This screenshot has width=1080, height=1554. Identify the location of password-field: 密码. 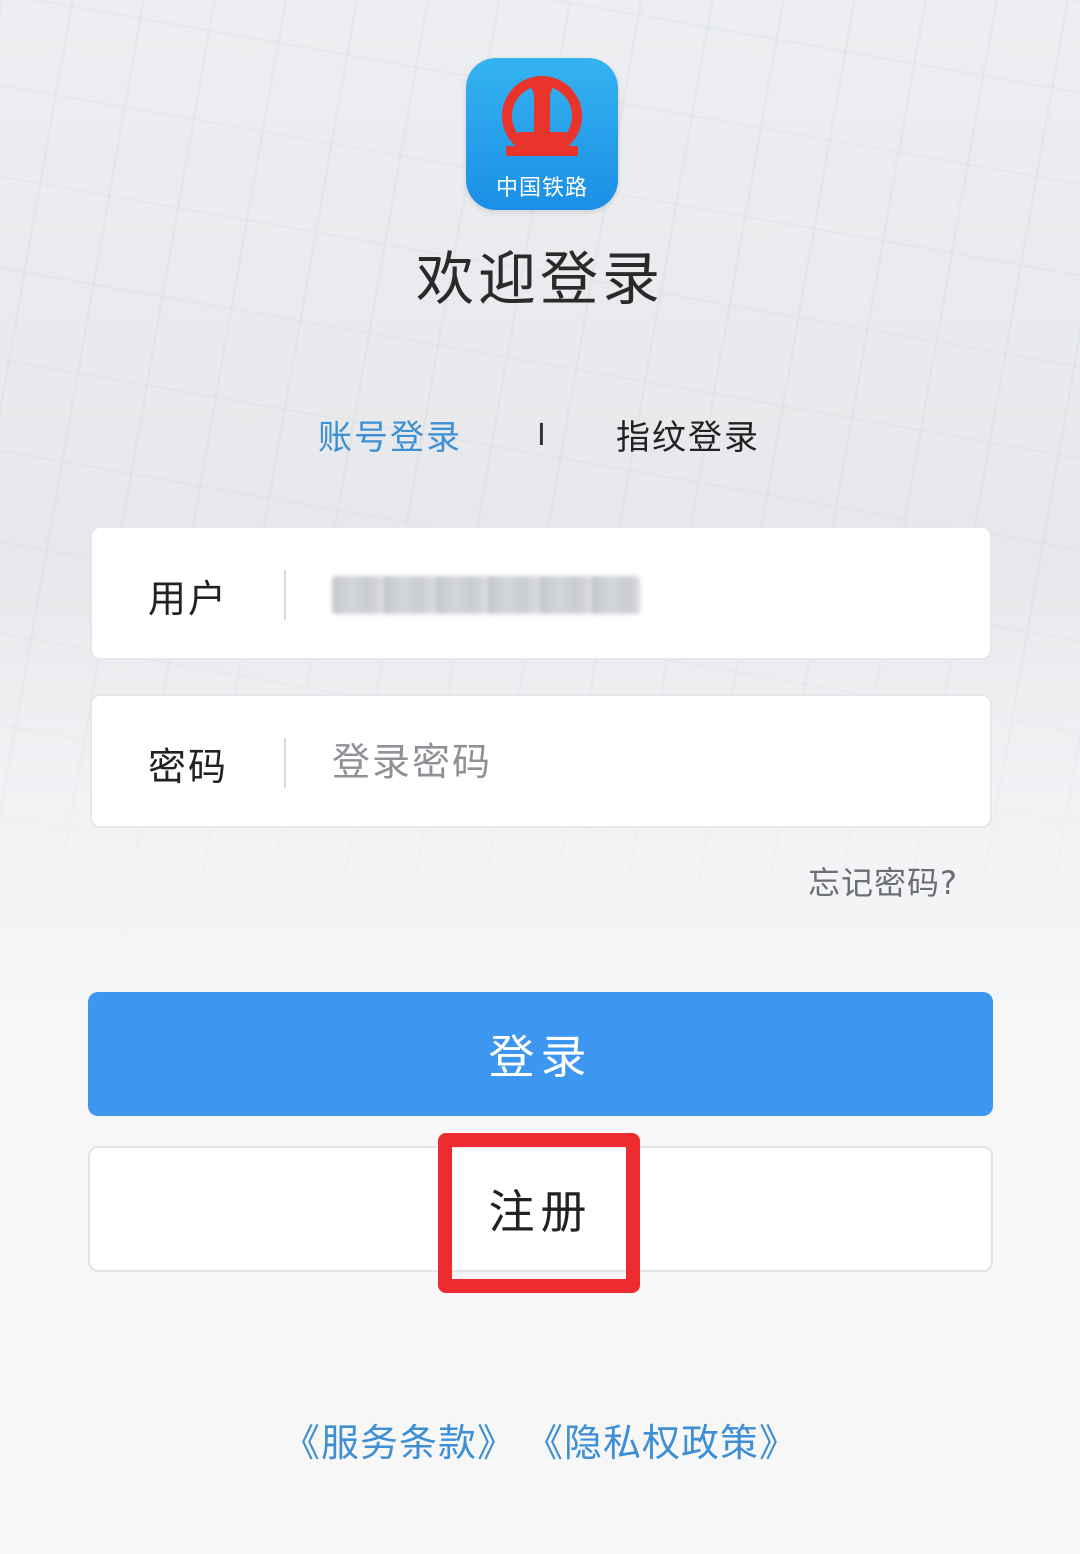
(541, 761).